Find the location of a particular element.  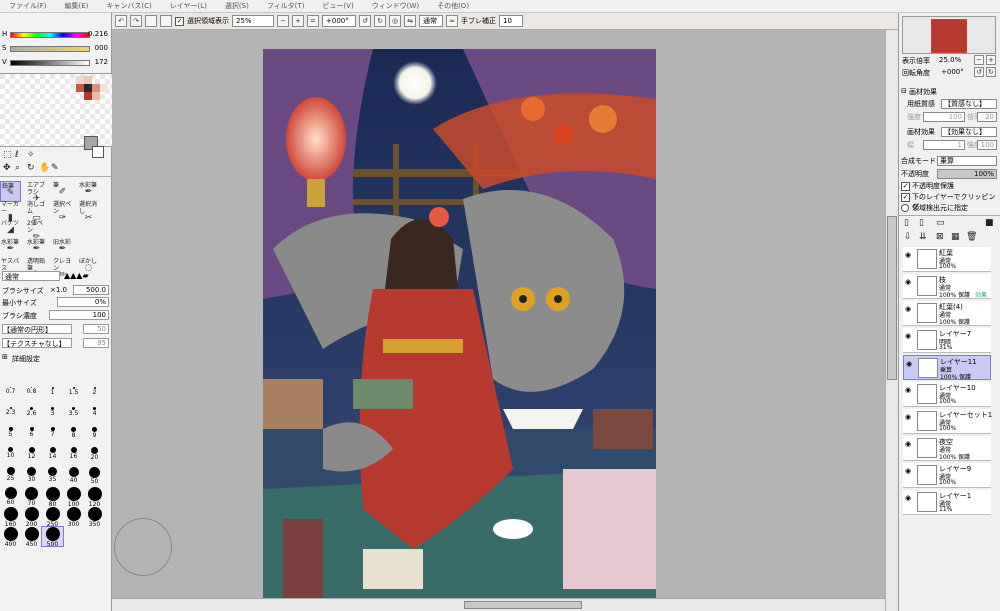

brush-size-preset: 200 is located at coordinates (31, 517).